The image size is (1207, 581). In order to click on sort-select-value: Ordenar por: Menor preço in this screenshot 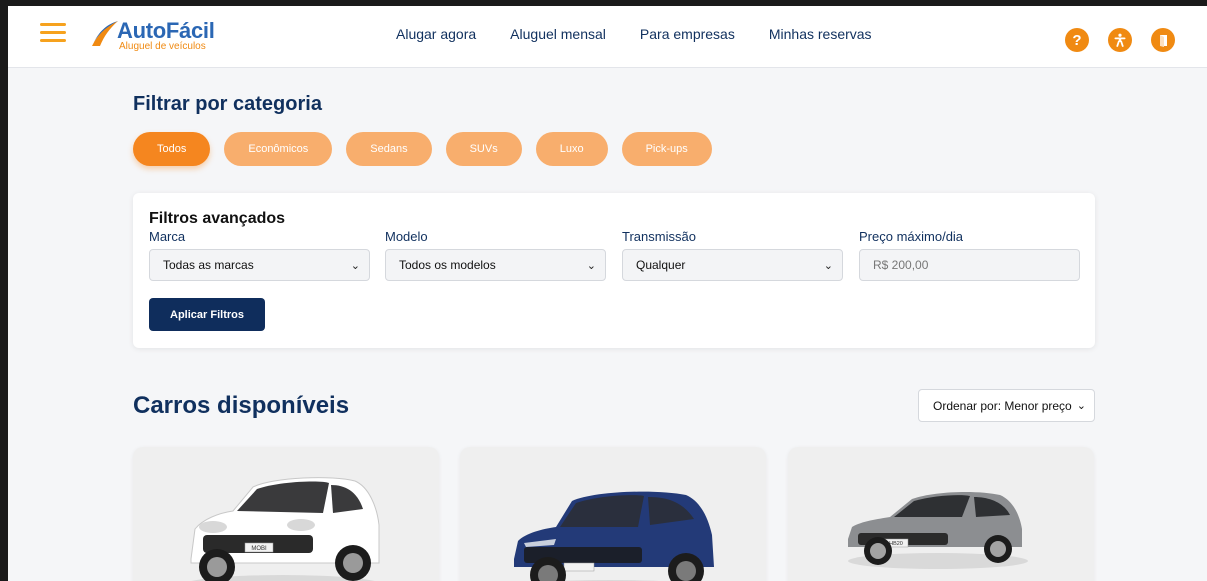, I will do `click(1002, 405)`.